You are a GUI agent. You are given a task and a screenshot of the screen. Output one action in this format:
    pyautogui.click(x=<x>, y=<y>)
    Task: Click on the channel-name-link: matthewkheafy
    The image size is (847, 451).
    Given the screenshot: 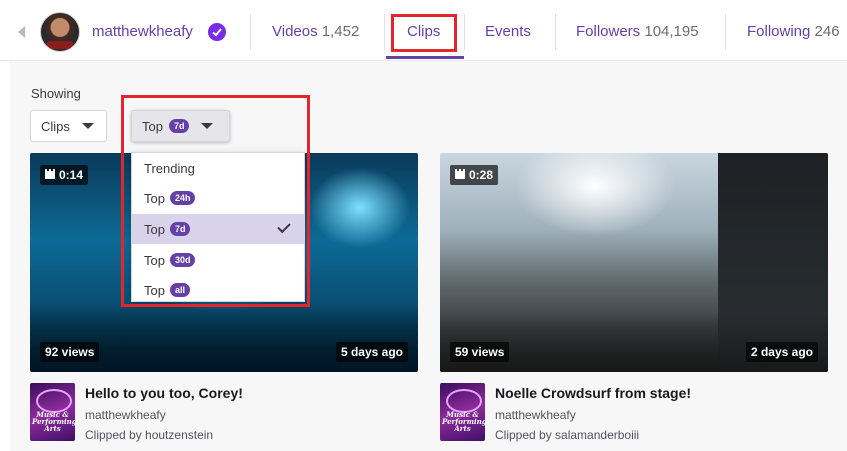 What is the action you would take?
    pyautogui.click(x=142, y=31)
    